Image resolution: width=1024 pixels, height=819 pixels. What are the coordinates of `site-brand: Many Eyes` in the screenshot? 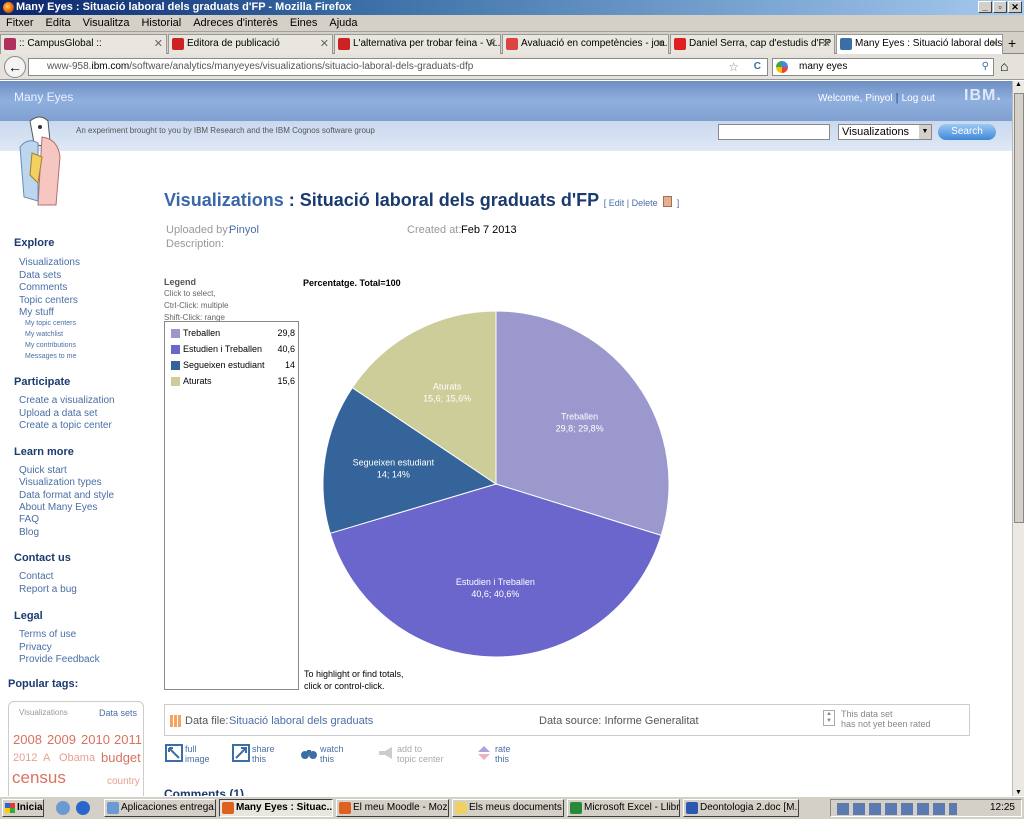 It's located at (43, 97).